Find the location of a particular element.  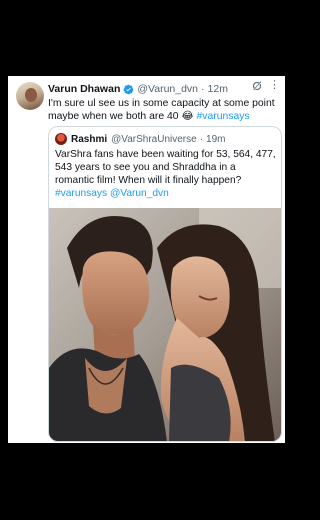

timestamp: 12m is located at coordinates (218, 89).